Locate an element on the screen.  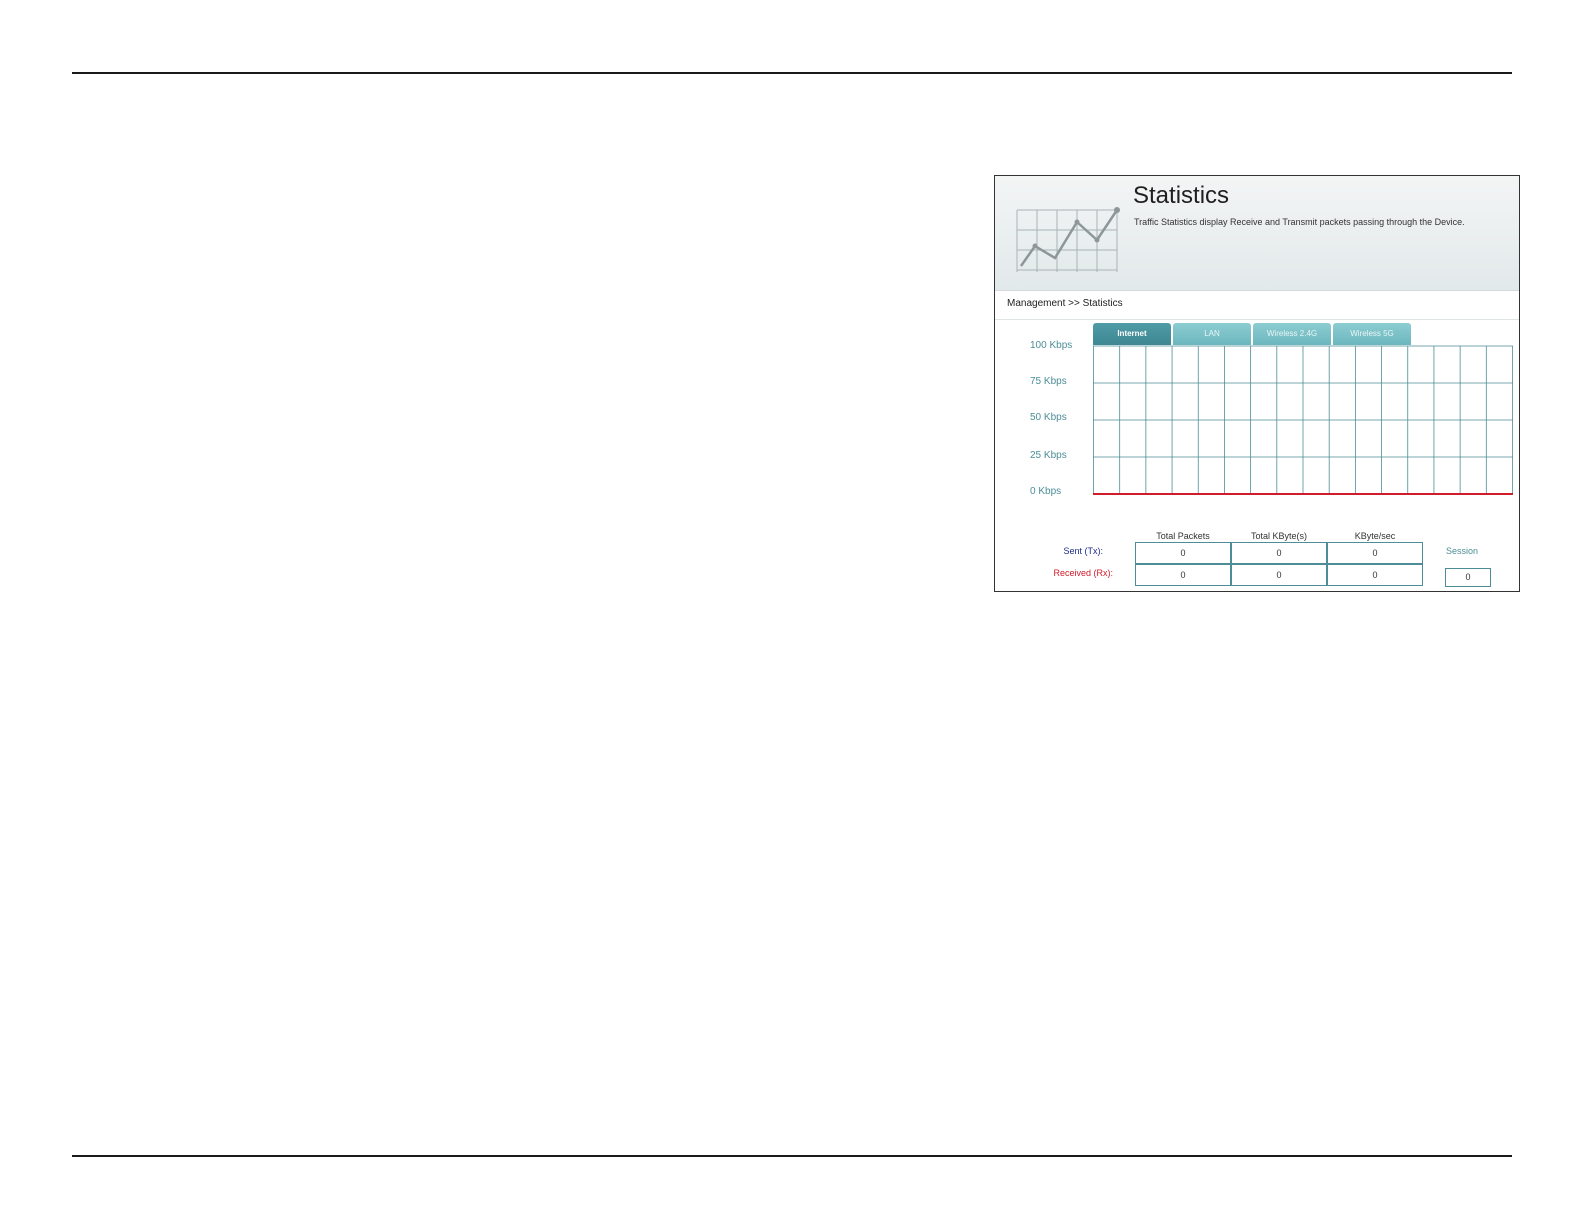
chart-illustration-icon is located at coordinates (1068, 239).